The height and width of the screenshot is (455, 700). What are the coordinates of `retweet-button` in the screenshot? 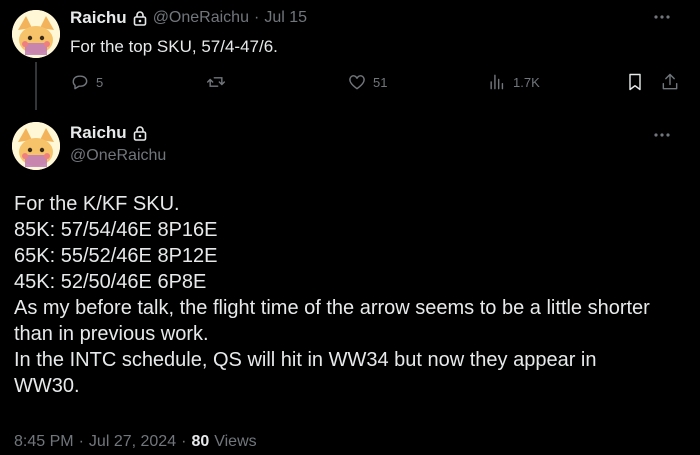 It's located at (216, 82).